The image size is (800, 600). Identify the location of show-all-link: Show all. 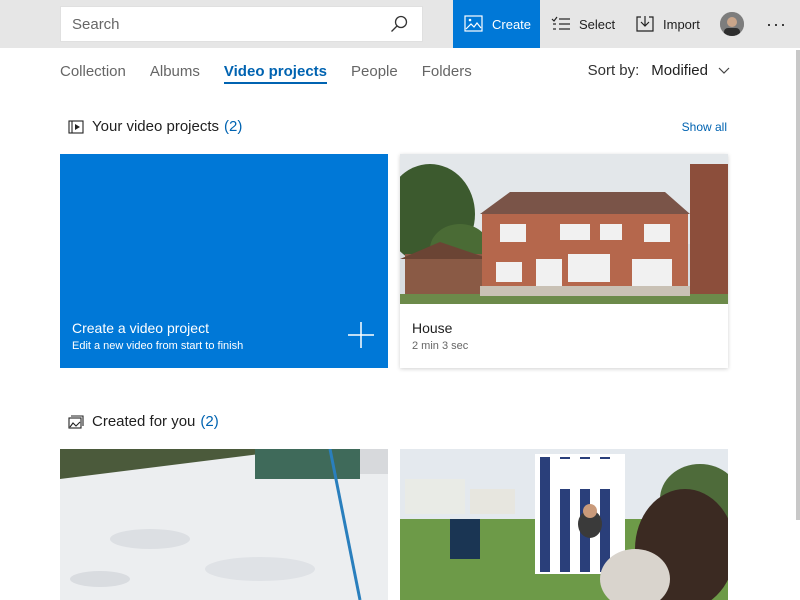
(704, 127).